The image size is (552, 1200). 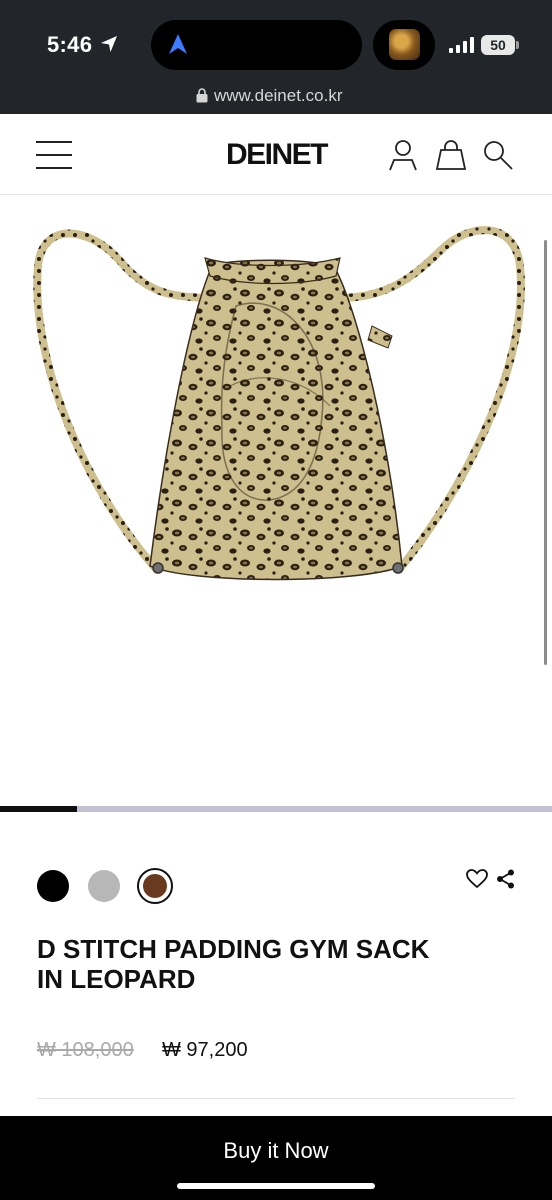 What do you see at coordinates (498, 155) in the screenshot?
I see `search-icon` at bounding box center [498, 155].